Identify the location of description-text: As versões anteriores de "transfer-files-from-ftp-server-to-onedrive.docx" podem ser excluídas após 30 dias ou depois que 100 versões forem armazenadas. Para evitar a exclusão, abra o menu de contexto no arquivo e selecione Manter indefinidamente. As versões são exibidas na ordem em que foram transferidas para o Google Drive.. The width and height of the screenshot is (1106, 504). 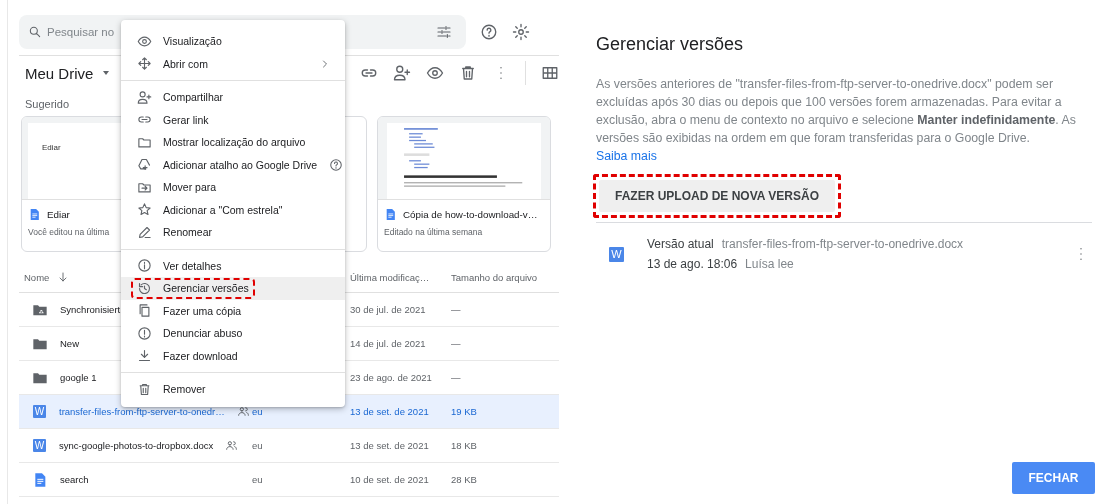
(836, 111).